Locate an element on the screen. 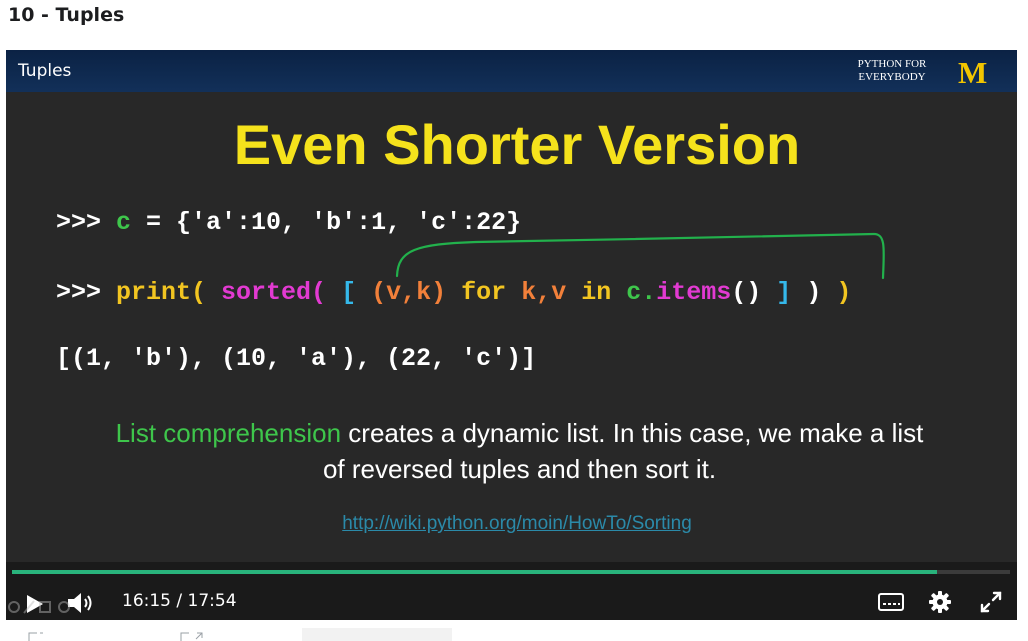  fullscreen-icon is located at coordinates (991, 604).